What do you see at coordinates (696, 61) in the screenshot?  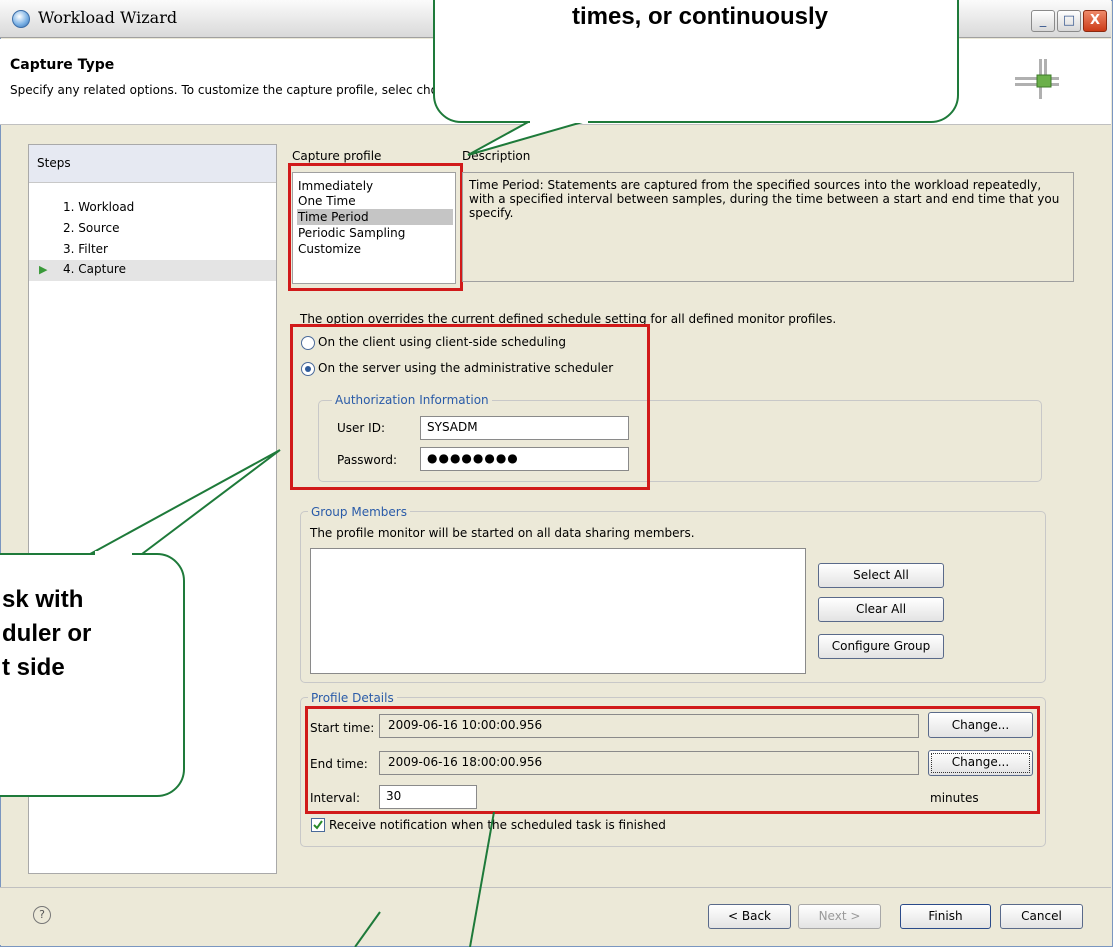 I see `top-callout: times, or continuously` at bounding box center [696, 61].